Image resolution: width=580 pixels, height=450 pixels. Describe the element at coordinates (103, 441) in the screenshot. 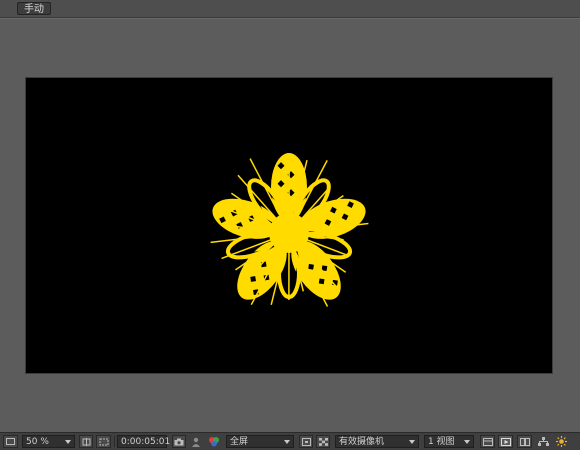

I see `region-of-interest-icon` at that location.